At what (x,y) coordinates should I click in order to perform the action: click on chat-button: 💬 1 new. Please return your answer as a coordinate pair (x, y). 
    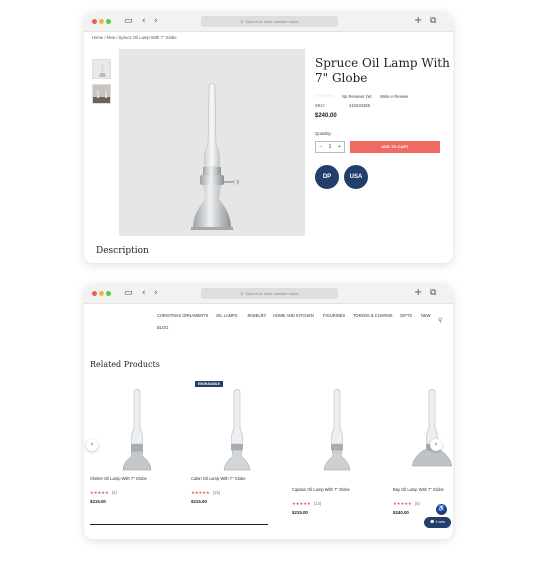
    Looking at the image, I should click on (437, 522).